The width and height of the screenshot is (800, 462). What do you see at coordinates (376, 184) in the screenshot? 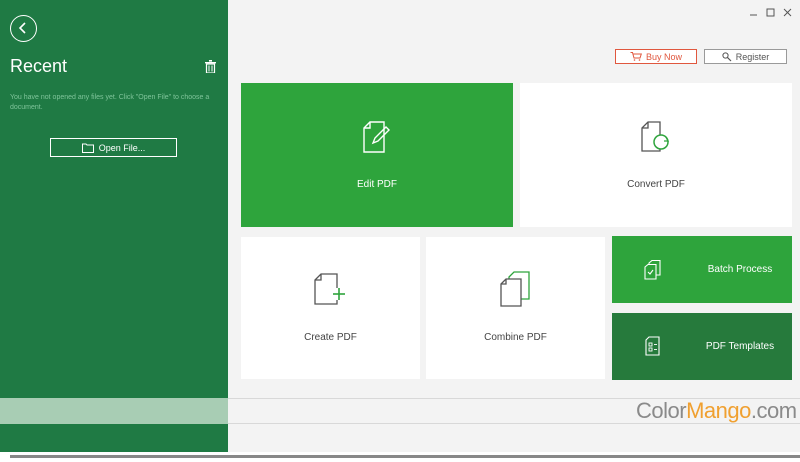
I see `edit-pdf-label: Edit PDF` at bounding box center [376, 184].